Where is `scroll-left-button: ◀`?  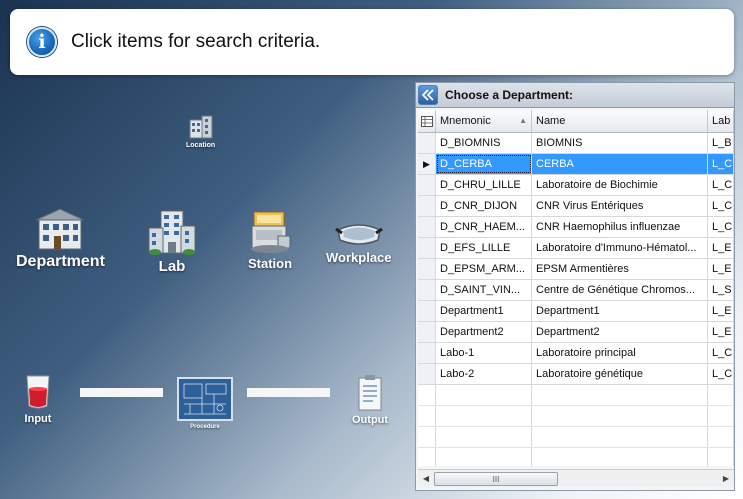 scroll-left-button: ◀ is located at coordinates (426, 479).